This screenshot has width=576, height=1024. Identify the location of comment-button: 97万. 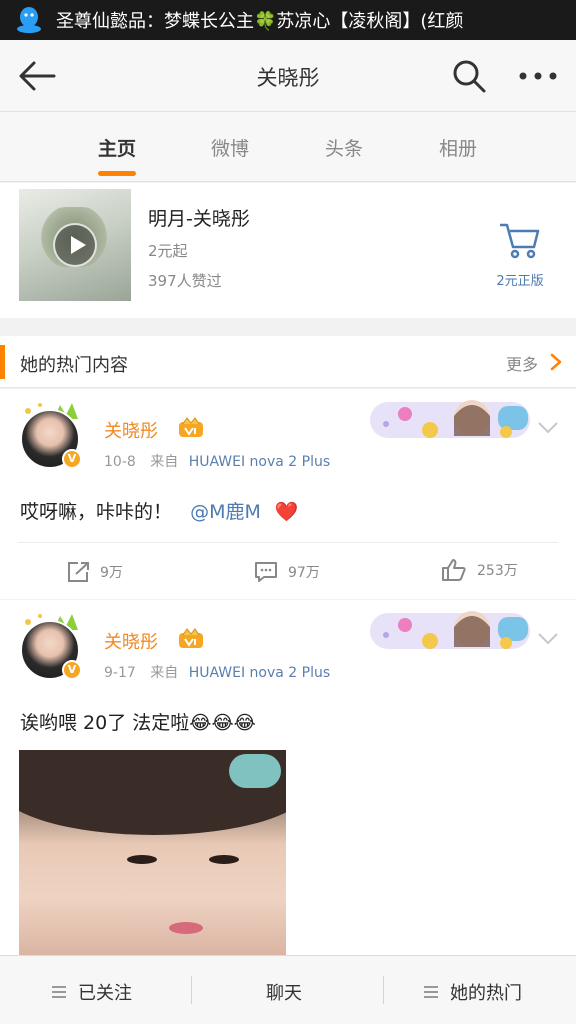
(287, 572).